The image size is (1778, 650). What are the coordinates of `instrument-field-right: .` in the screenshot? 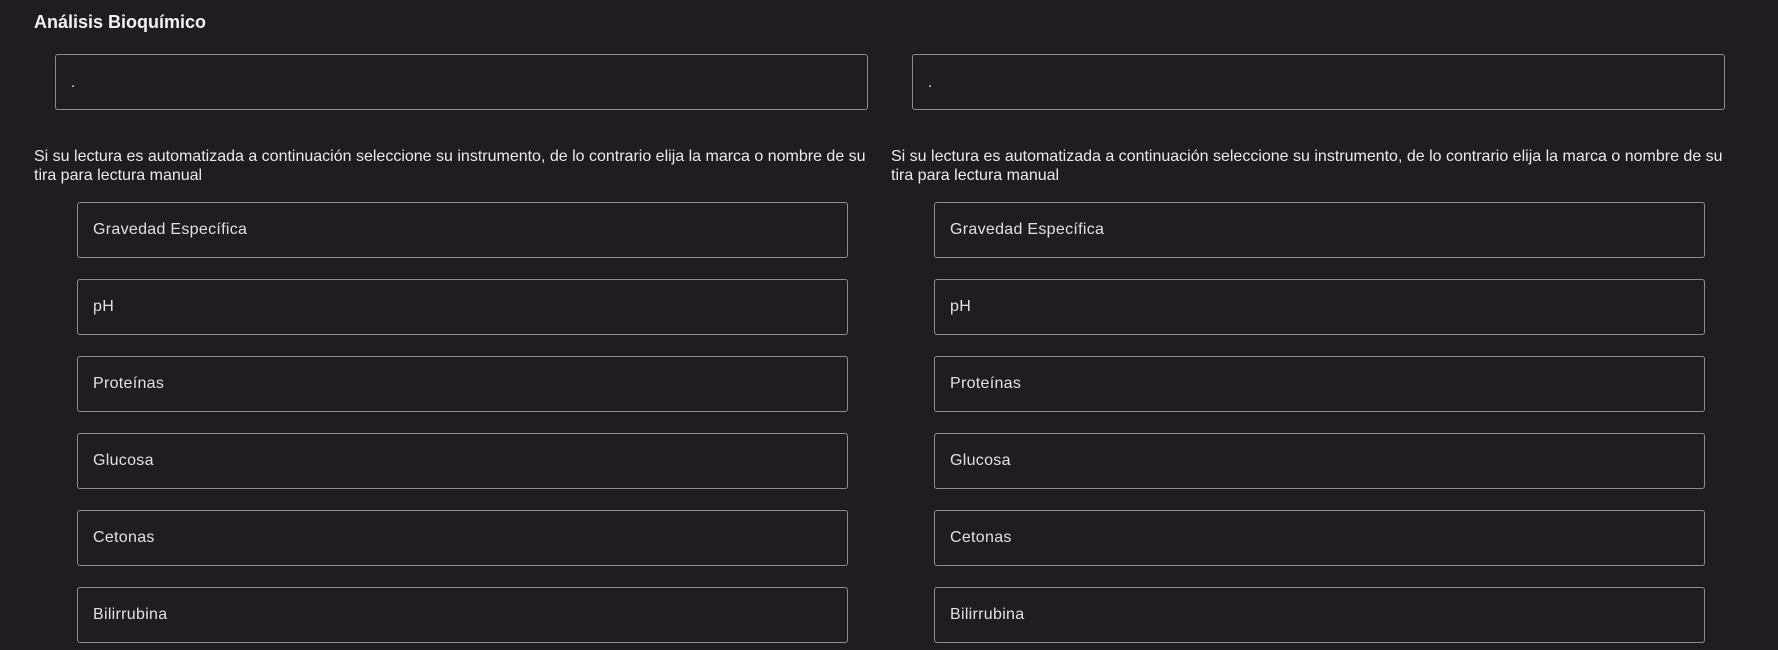 It's located at (1318, 82).